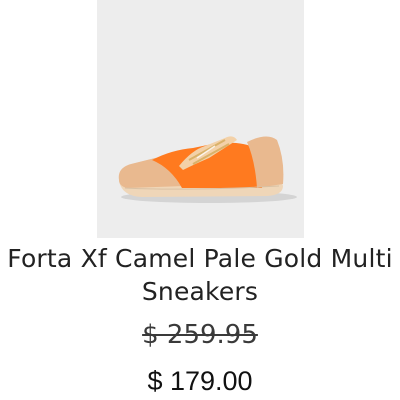  What do you see at coordinates (200, 335) in the screenshot?
I see `original-price: $ 259.95` at bounding box center [200, 335].